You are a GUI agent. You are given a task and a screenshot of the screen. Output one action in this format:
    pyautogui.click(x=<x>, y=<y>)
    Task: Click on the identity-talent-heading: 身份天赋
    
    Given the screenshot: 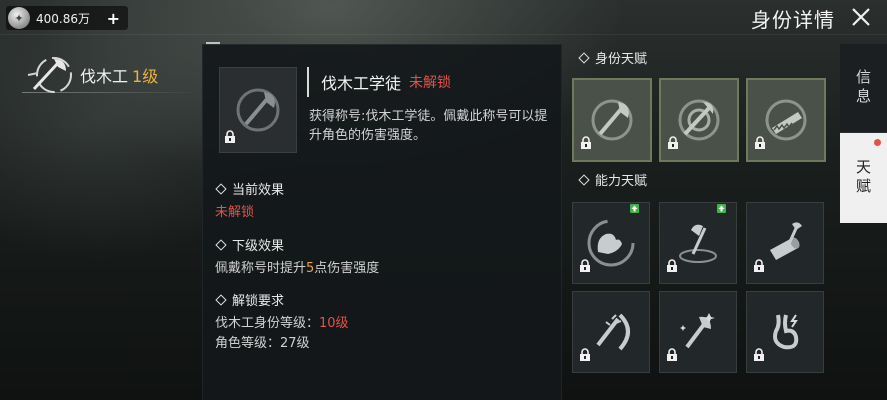 What is the action you would take?
    pyautogui.click(x=612, y=57)
    